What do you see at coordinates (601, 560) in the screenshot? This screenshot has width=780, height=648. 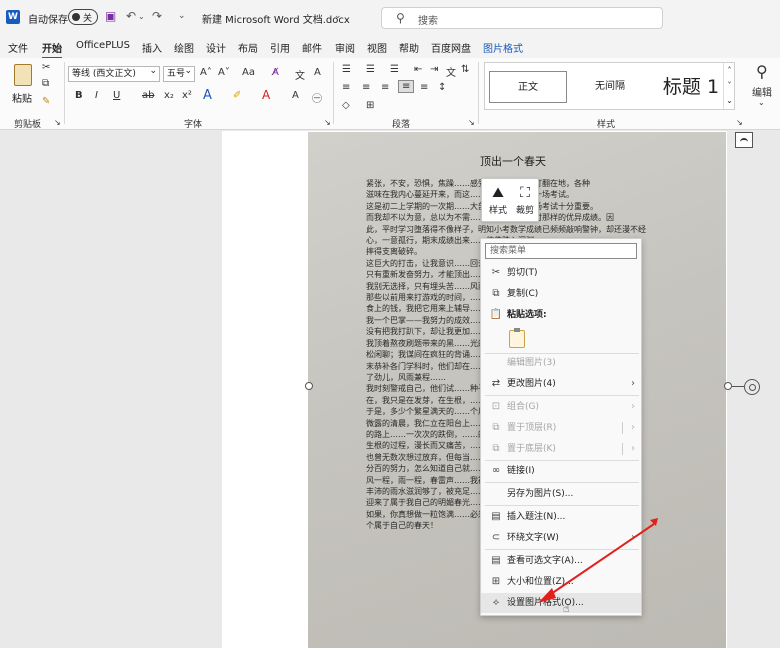 I see `arrow-line` at bounding box center [601, 560].